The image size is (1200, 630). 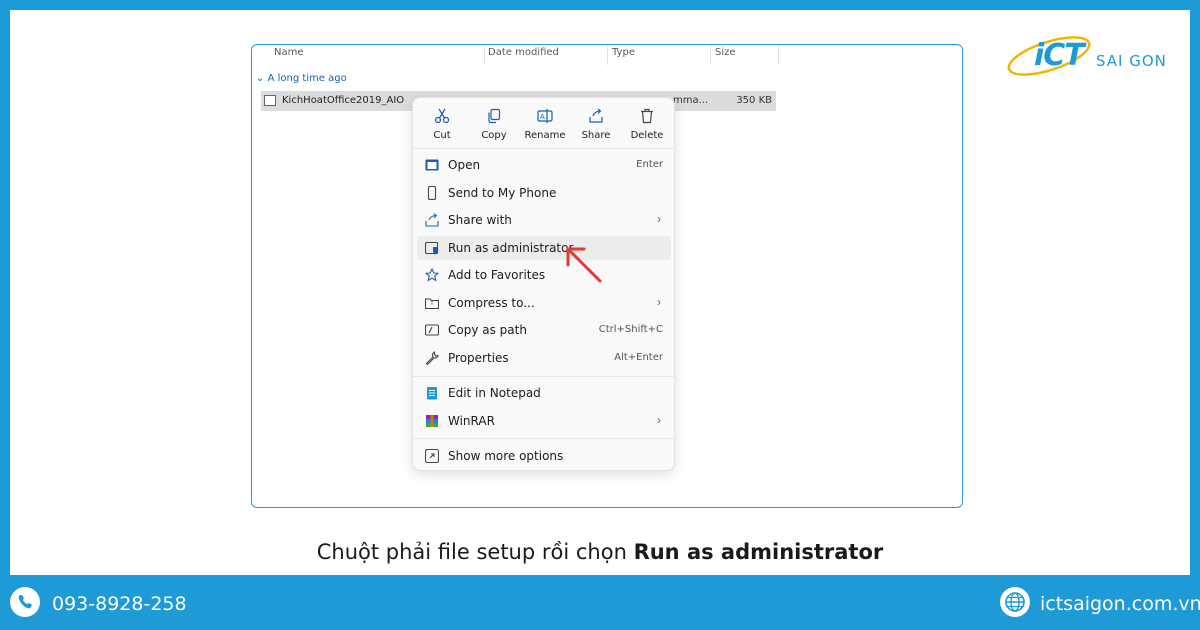 What do you see at coordinates (343, 100) in the screenshot?
I see `file-name: KichHoatOffice2019_AIO` at bounding box center [343, 100].